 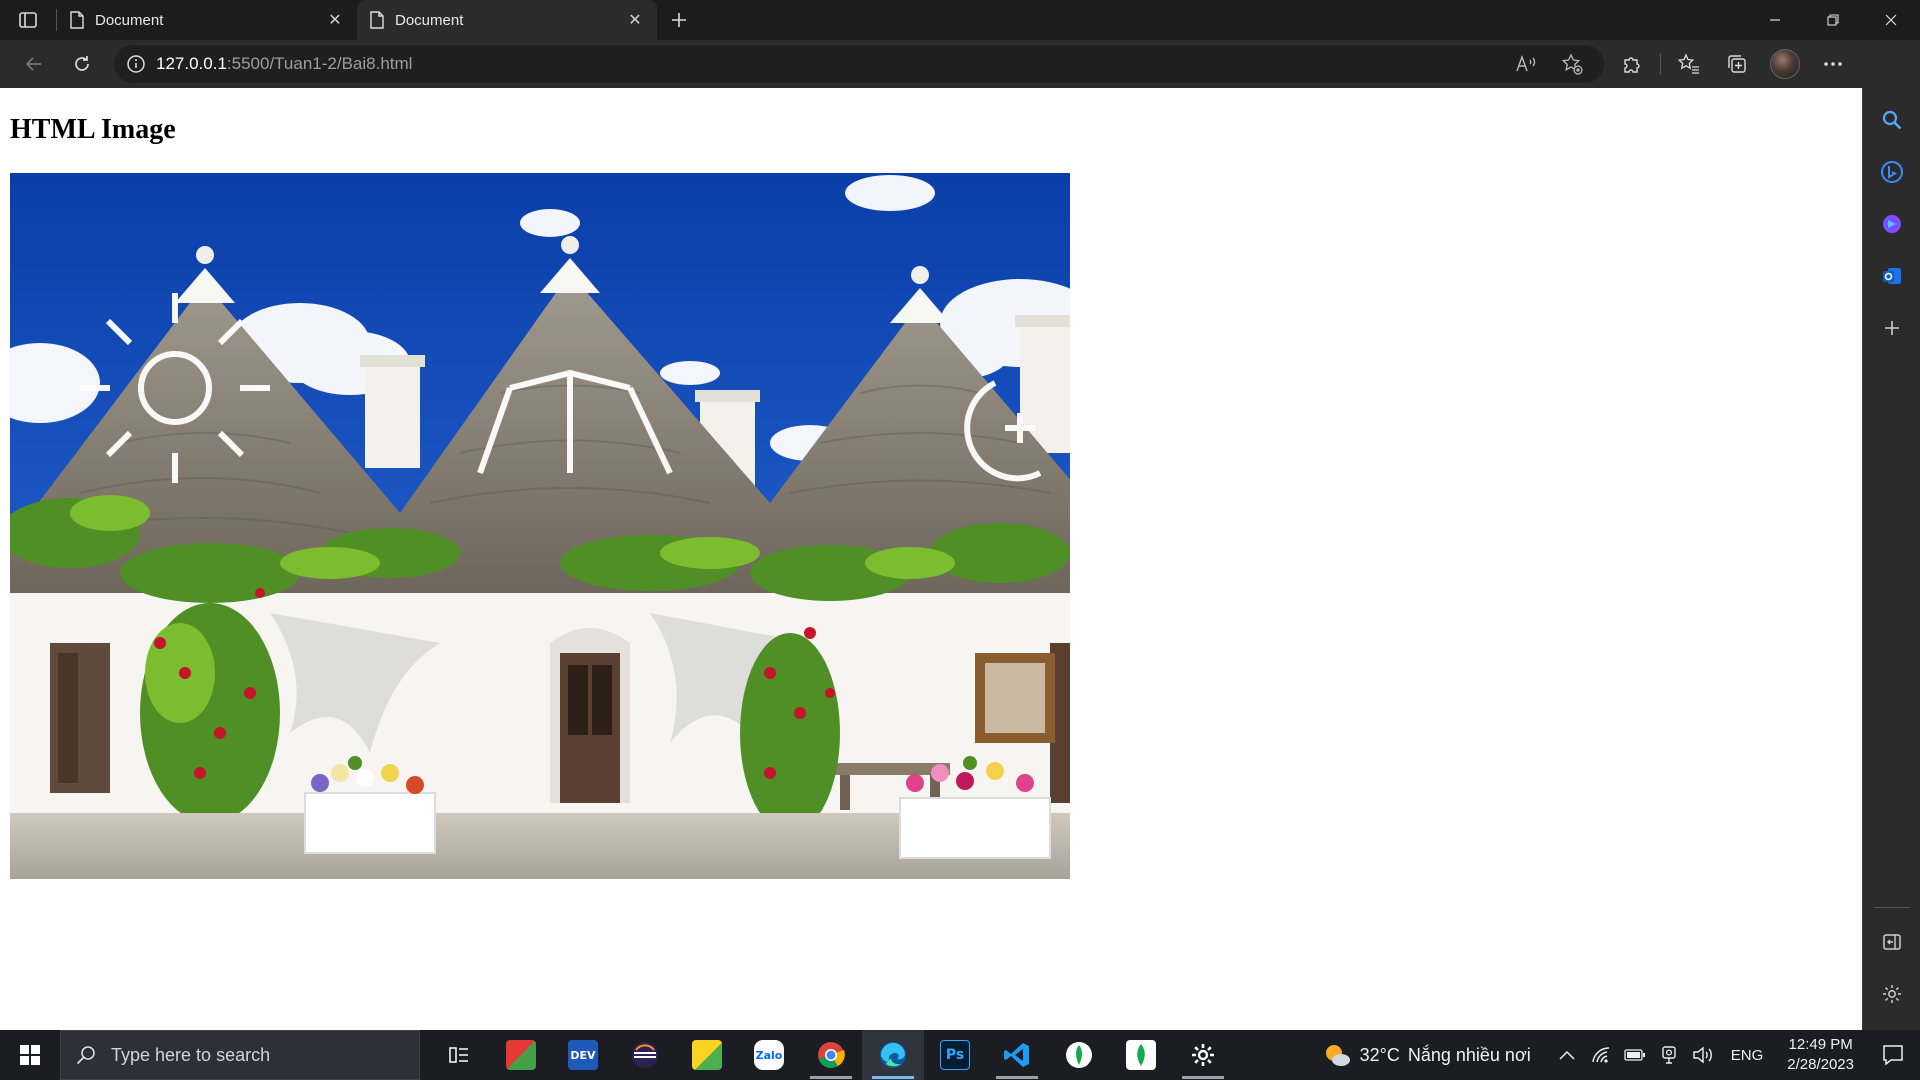 I want to click on mongodb-icon, so click(x=1141, y=1055).